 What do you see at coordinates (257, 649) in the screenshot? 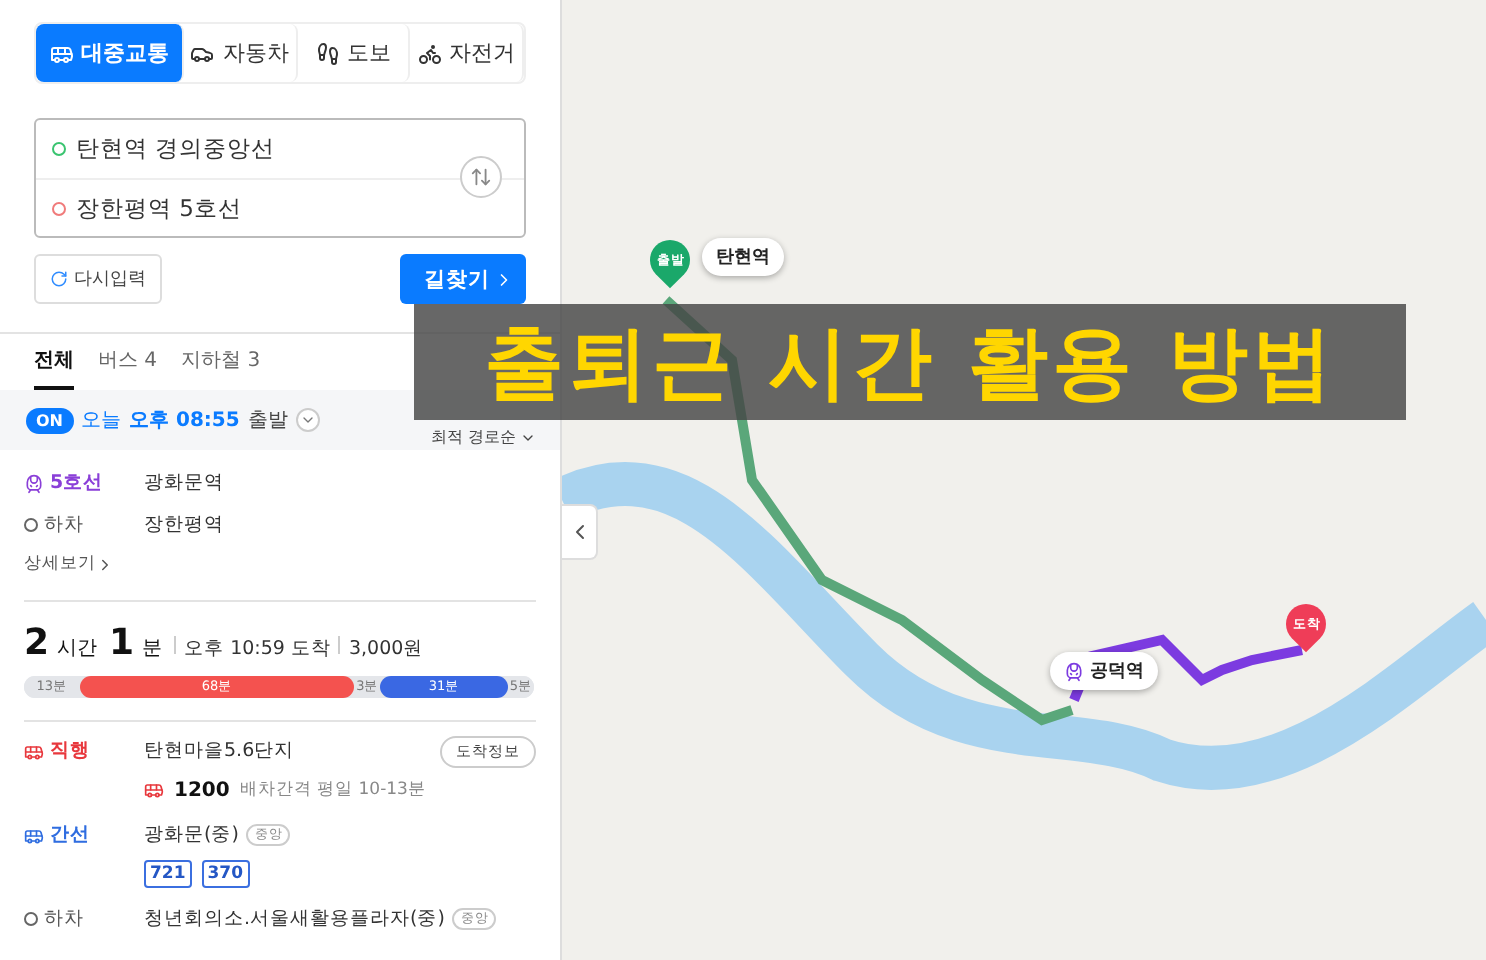
I see `arrival-time: 오후 10:59 도착` at bounding box center [257, 649].